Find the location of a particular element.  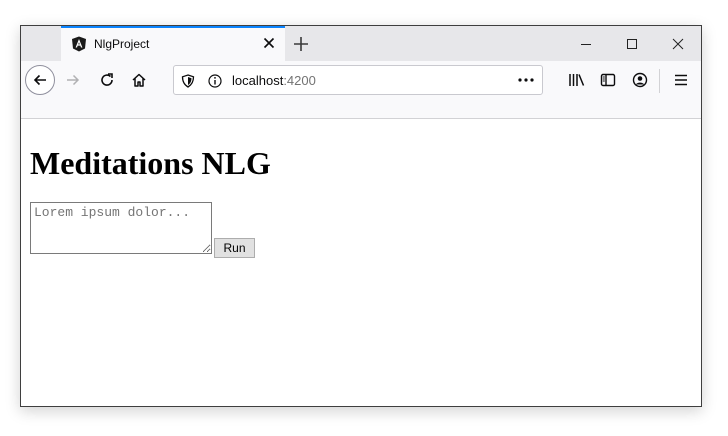

tab-title: NlgProject is located at coordinates (122, 44).